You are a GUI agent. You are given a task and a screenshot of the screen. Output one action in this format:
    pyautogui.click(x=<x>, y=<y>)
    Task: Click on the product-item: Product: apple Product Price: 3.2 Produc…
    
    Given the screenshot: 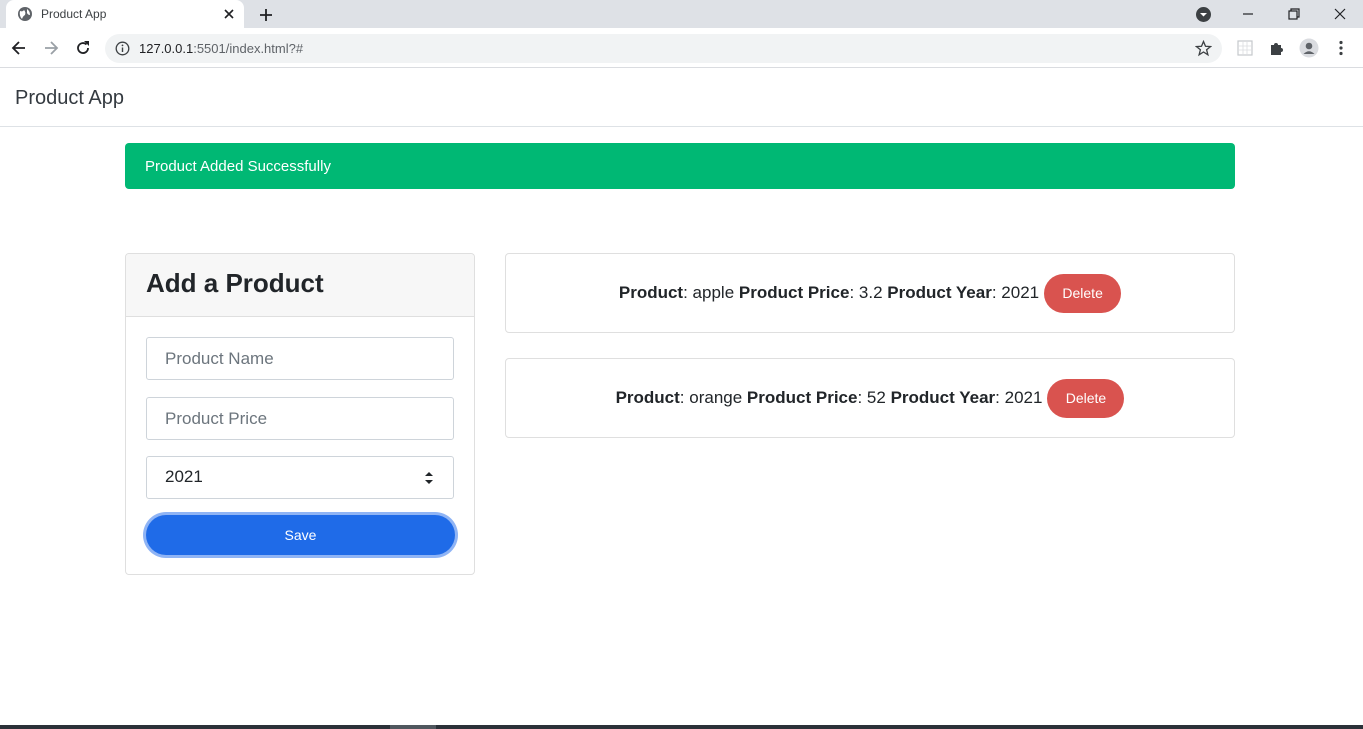 What is the action you would take?
    pyautogui.click(x=870, y=293)
    